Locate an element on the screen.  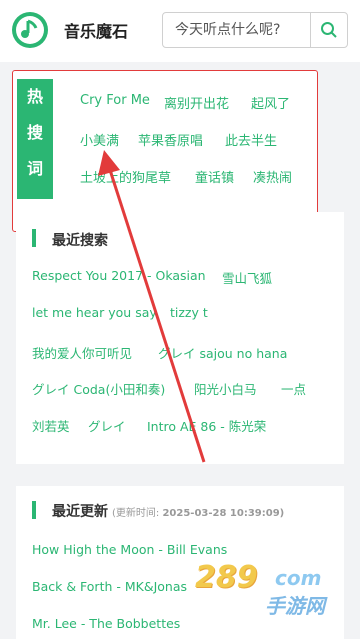
recent-updates-title: 最近更新 (更新时间: 2025-03-28 10:39:09) is located at coordinates (168, 512).